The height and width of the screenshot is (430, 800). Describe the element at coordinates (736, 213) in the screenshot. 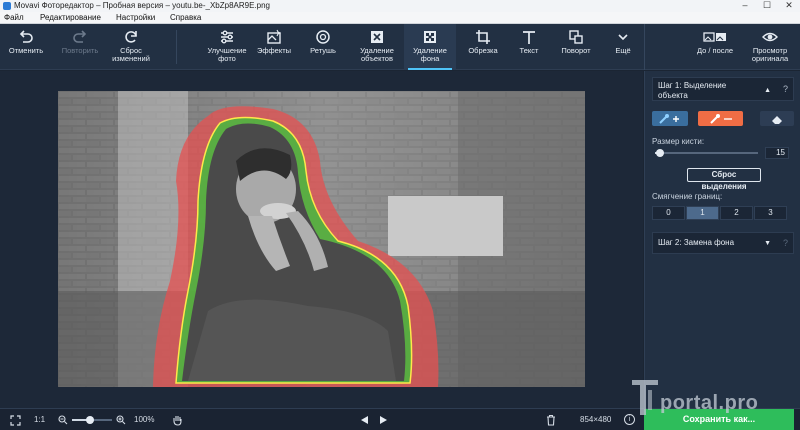

I see `smoothing-option-2: 2` at that location.